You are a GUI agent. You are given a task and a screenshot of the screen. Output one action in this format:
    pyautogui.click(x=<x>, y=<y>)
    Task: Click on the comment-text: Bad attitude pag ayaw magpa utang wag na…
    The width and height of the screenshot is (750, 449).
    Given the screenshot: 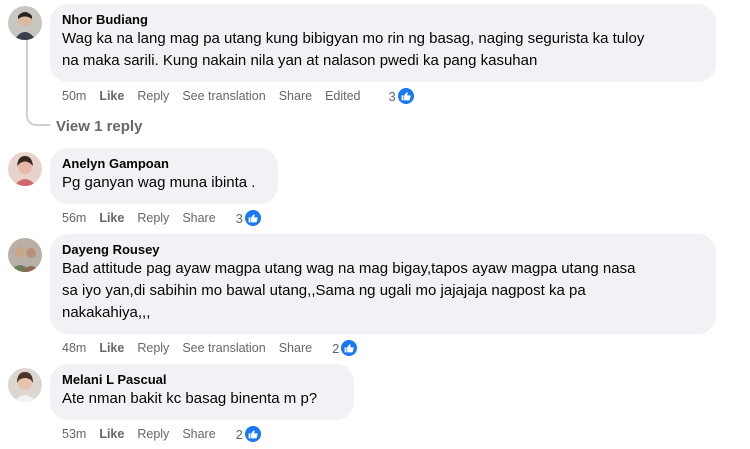 What is the action you would take?
    pyautogui.click(x=349, y=268)
    